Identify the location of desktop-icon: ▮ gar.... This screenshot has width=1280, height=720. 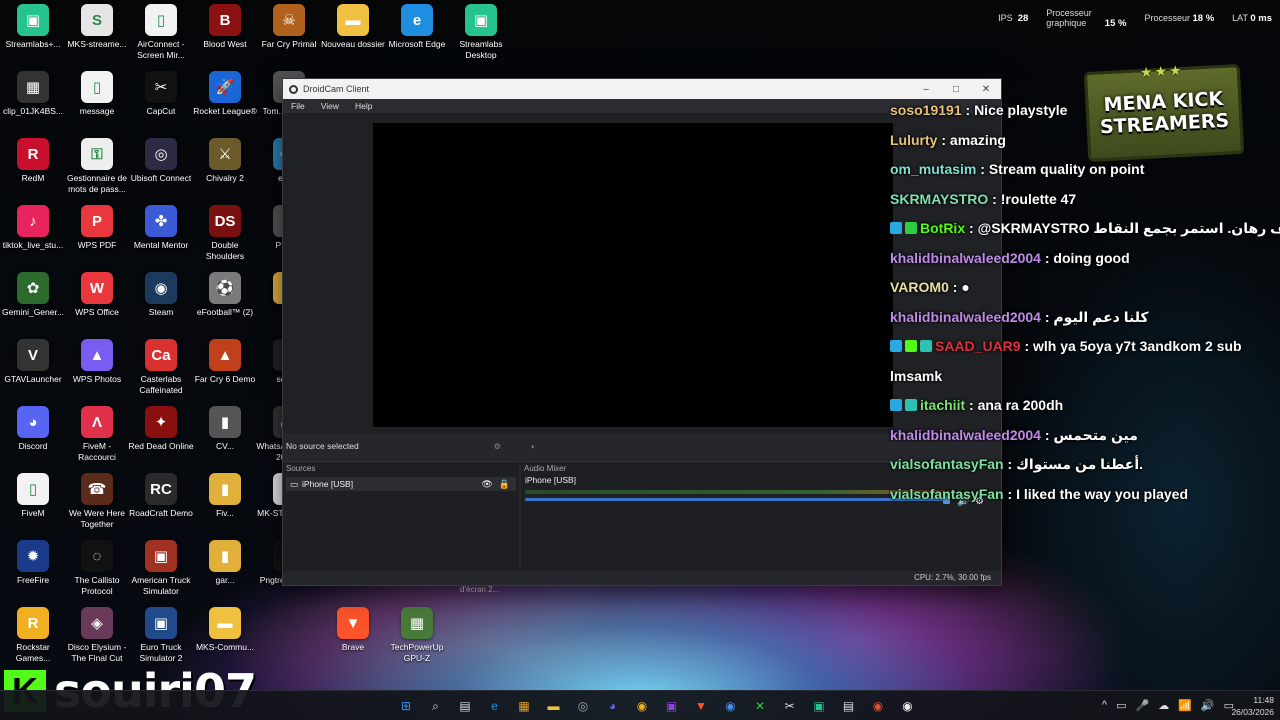
(225, 563).